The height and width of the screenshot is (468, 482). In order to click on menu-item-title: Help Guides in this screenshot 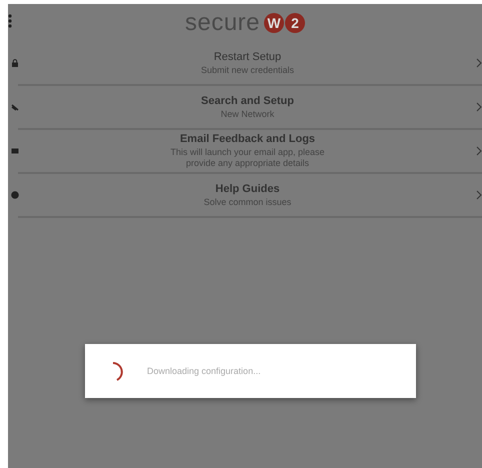, I will do `click(247, 188)`.